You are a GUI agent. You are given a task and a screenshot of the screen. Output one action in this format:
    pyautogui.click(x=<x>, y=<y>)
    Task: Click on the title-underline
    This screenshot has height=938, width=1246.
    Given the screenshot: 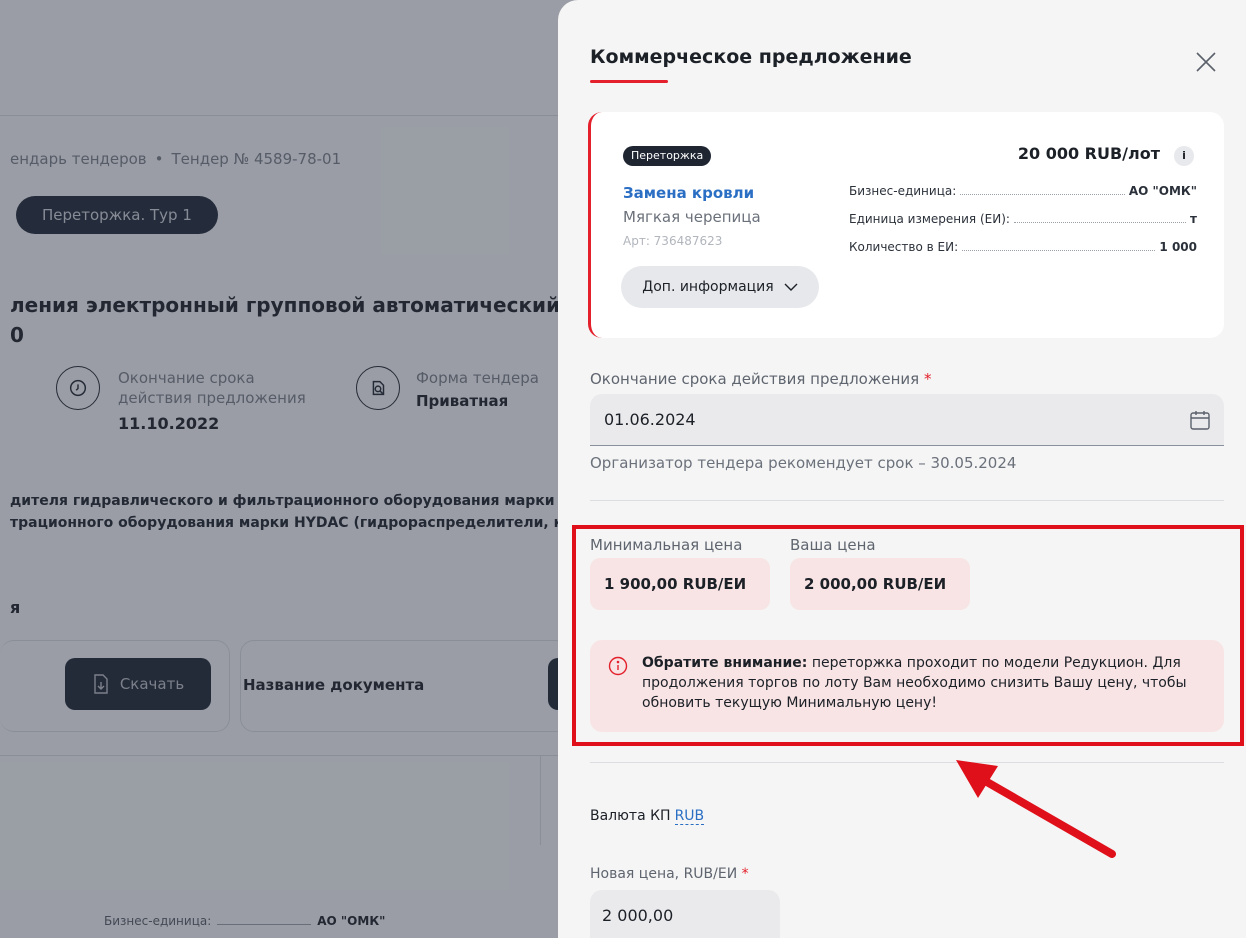 What is the action you would take?
    pyautogui.click(x=629, y=81)
    